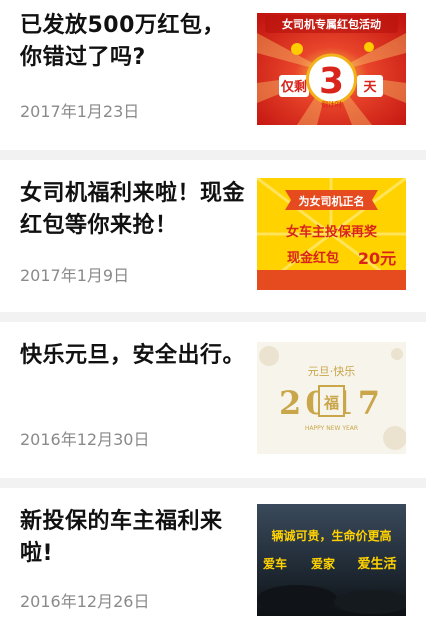  Describe the element at coordinates (332, 371) in the screenshot. I see `greeting-top: 元旦·快乐` at that location.